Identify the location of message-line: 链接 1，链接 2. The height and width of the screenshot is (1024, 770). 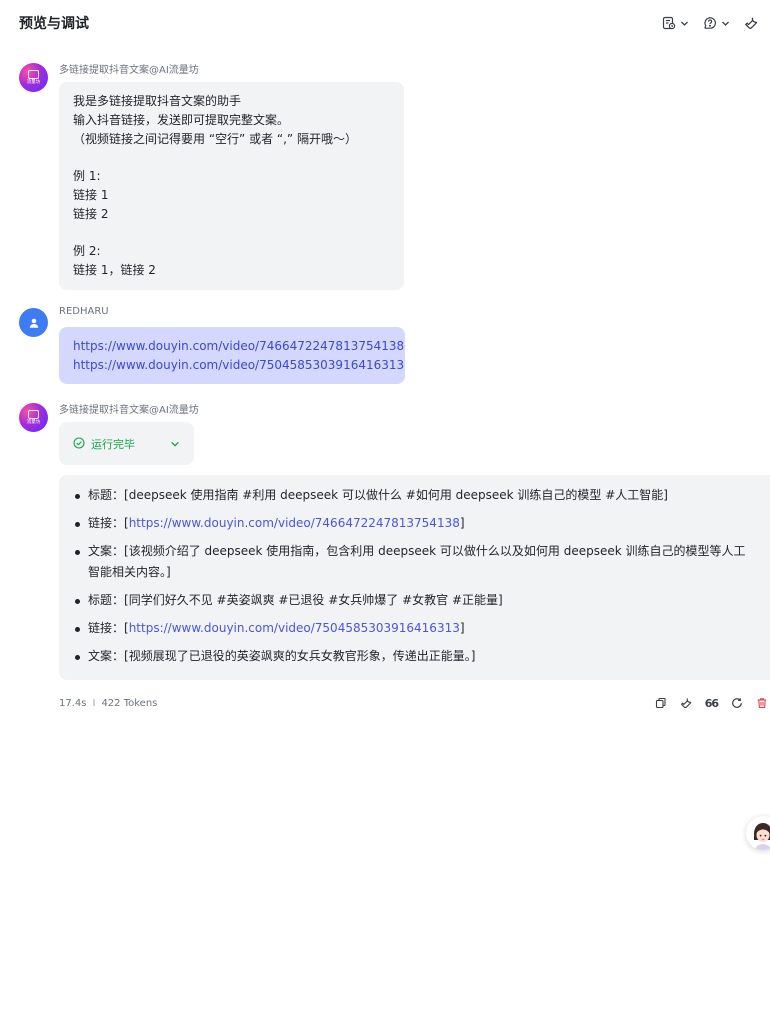
(114, 270).